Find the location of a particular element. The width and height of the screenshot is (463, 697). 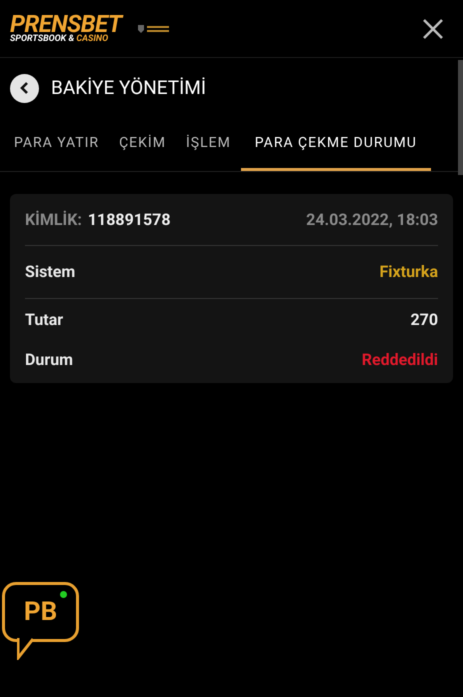

chevron-left-icon is located at coordinates (24, 88).